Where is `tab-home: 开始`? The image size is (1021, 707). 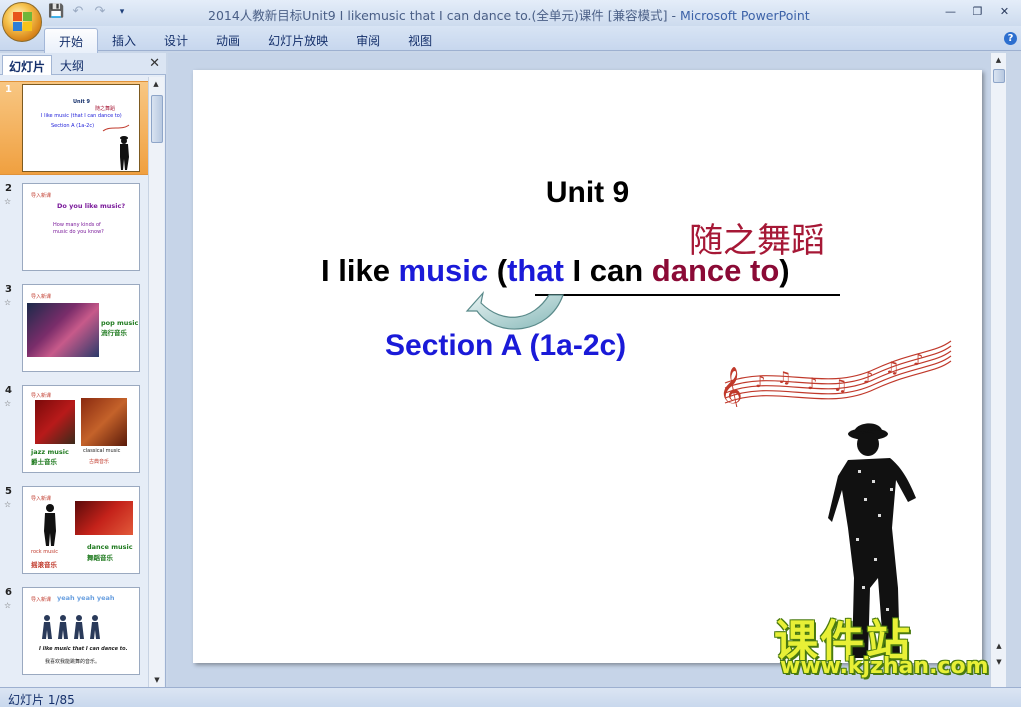
tab-home: 开始 is located at coordinates (71, 40).